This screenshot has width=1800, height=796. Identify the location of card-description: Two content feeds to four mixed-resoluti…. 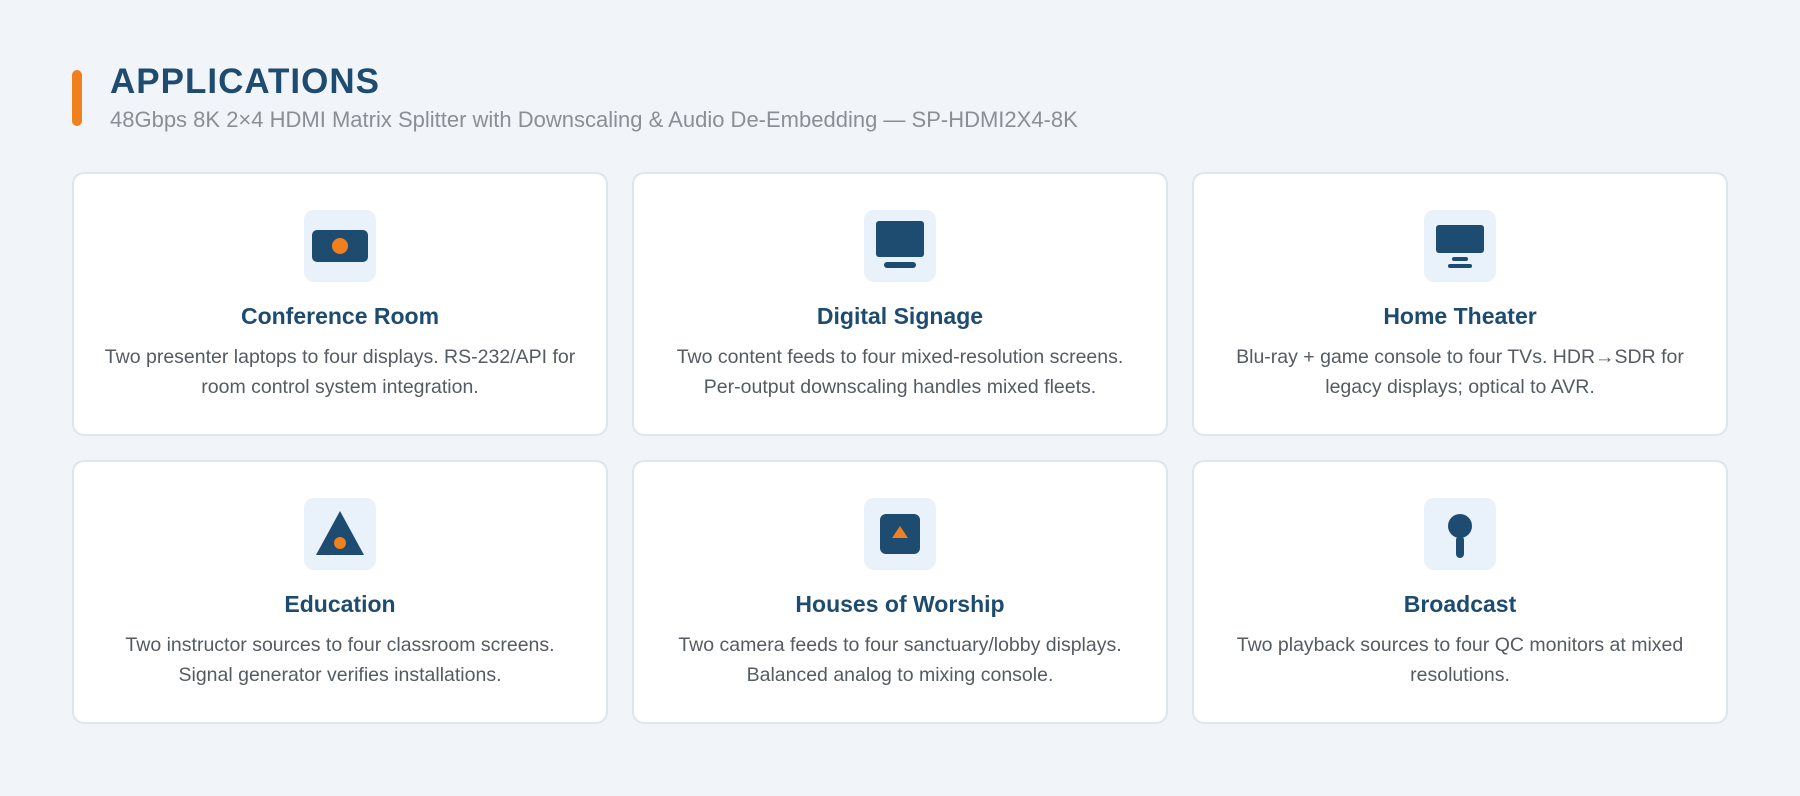
(900, 372).